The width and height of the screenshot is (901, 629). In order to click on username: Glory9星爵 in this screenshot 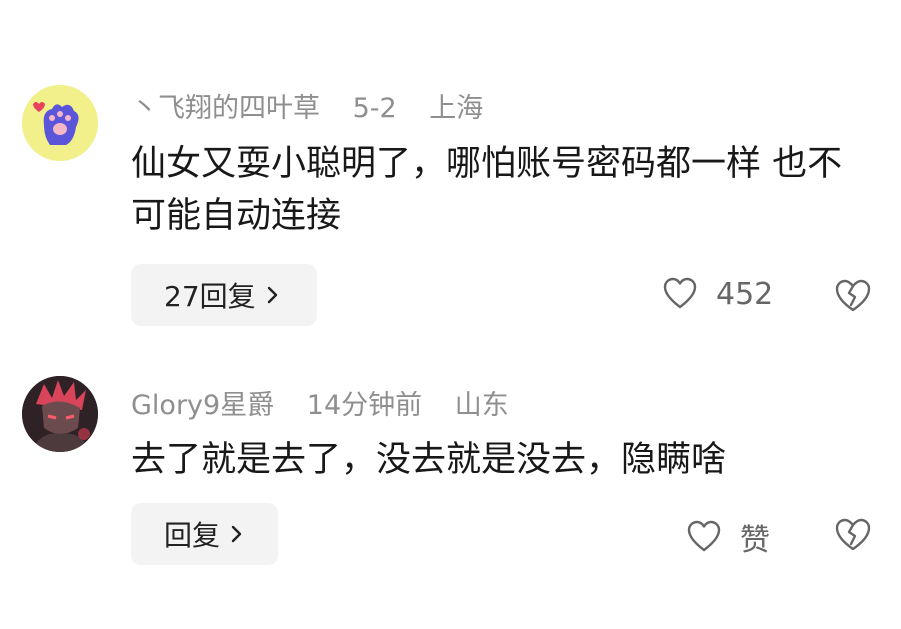, I will do `click(202, 405)`.